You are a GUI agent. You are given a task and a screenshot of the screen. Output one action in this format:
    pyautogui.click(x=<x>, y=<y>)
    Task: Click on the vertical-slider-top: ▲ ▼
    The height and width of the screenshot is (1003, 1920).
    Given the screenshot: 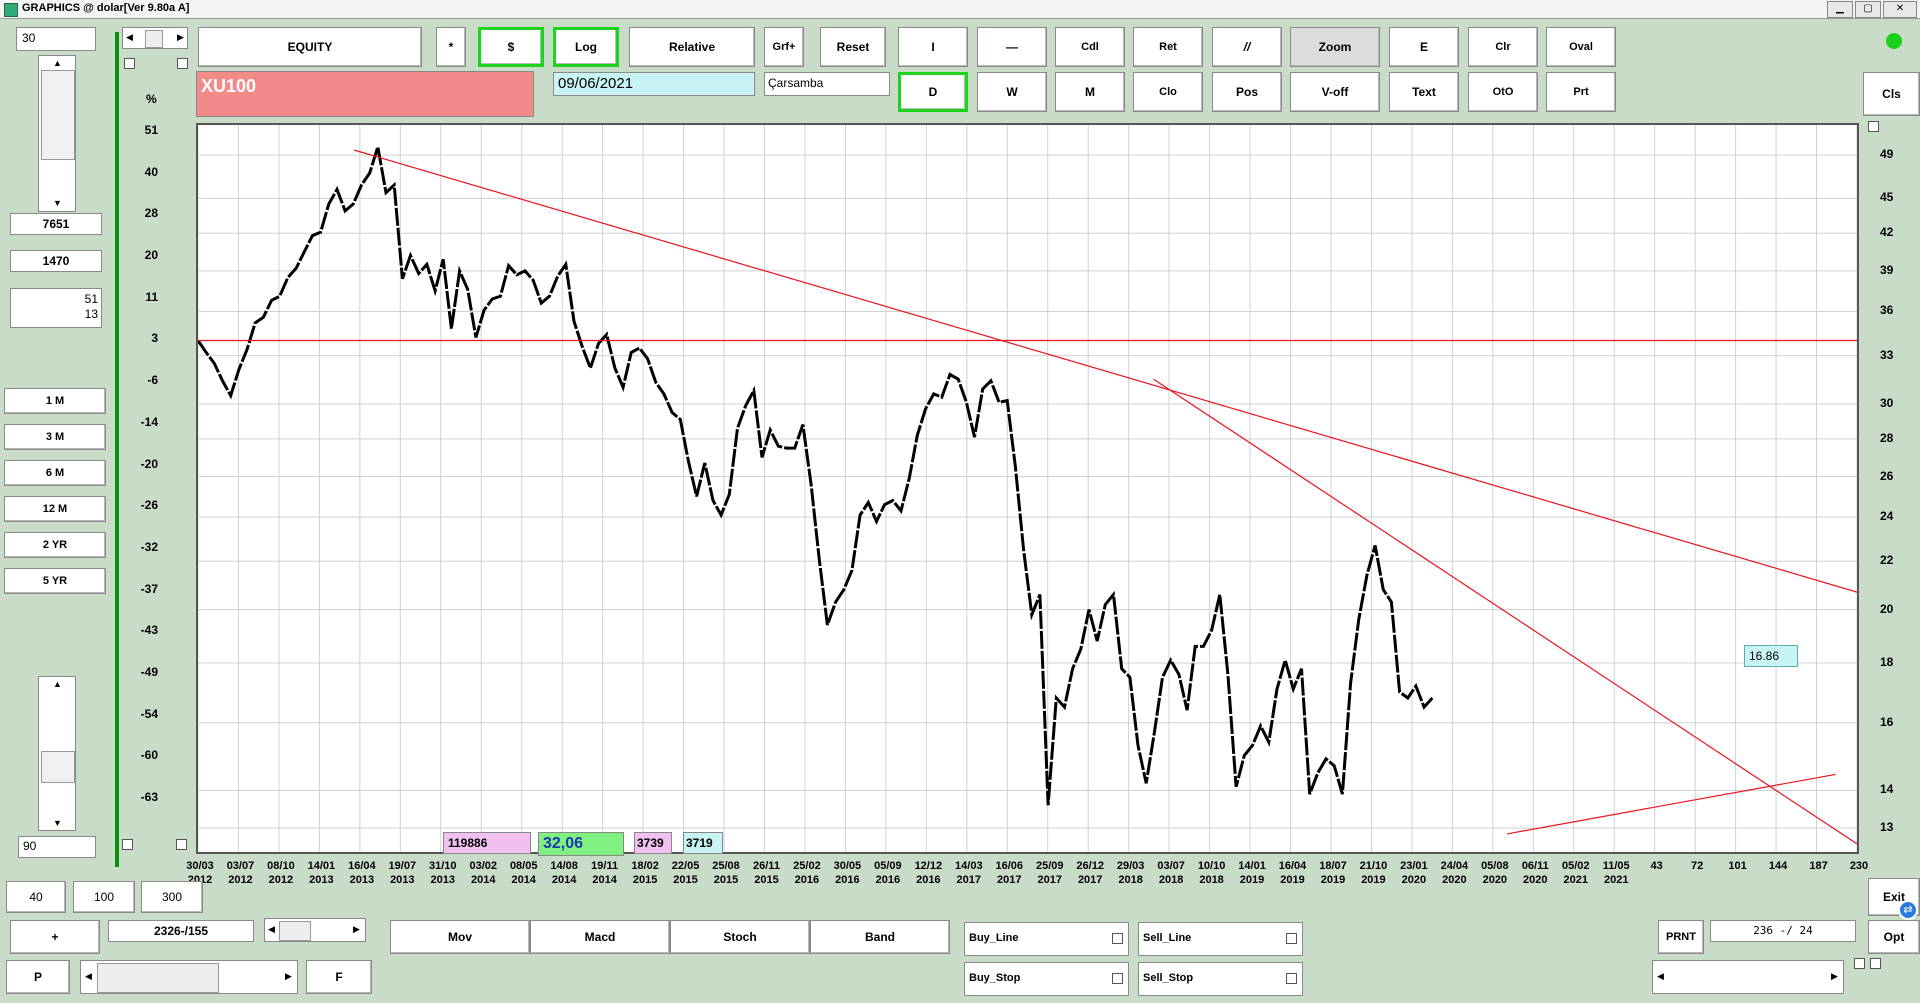 What is the action you would take?
    pyautogui.click(x=57, y=133)
    